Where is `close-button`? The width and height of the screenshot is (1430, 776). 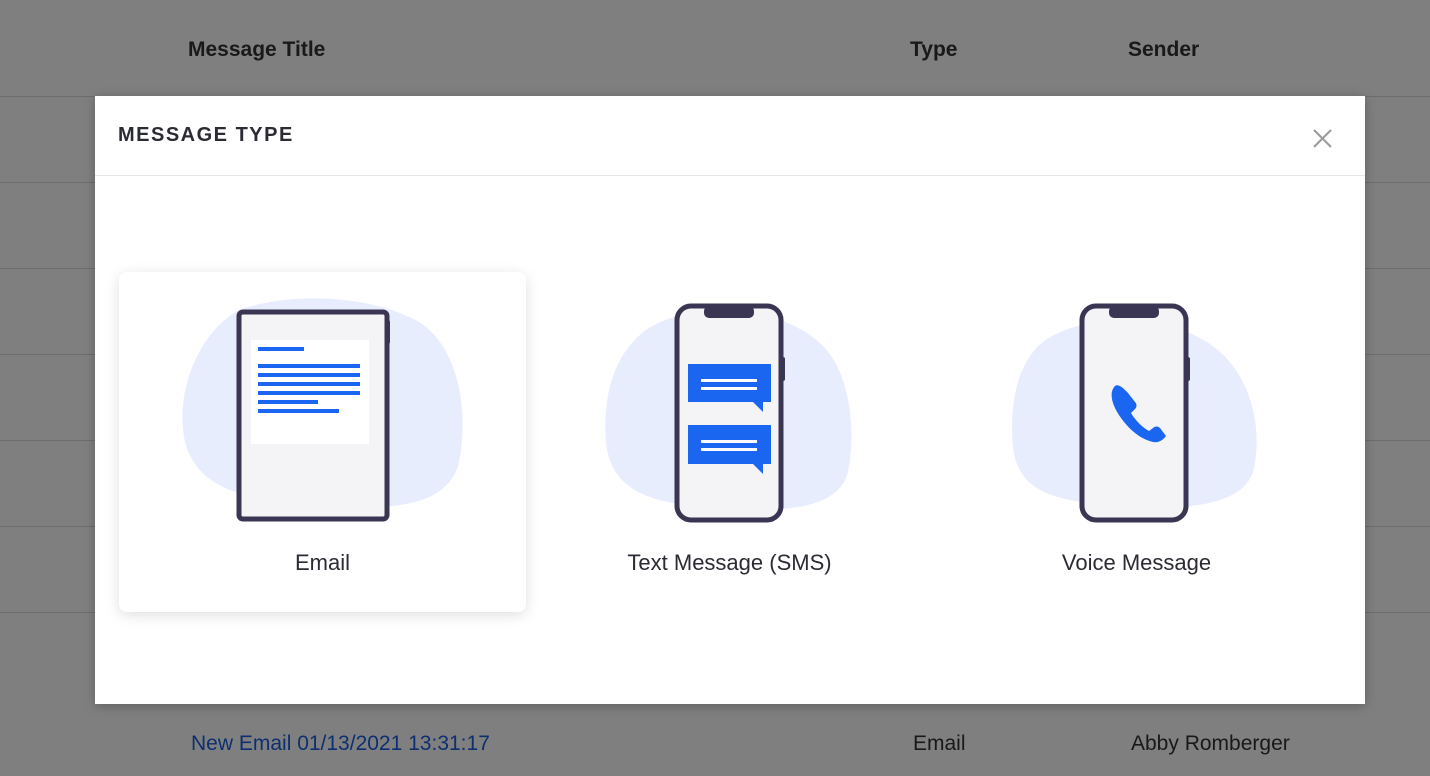 close-button is located at coordinates (1323, 139).